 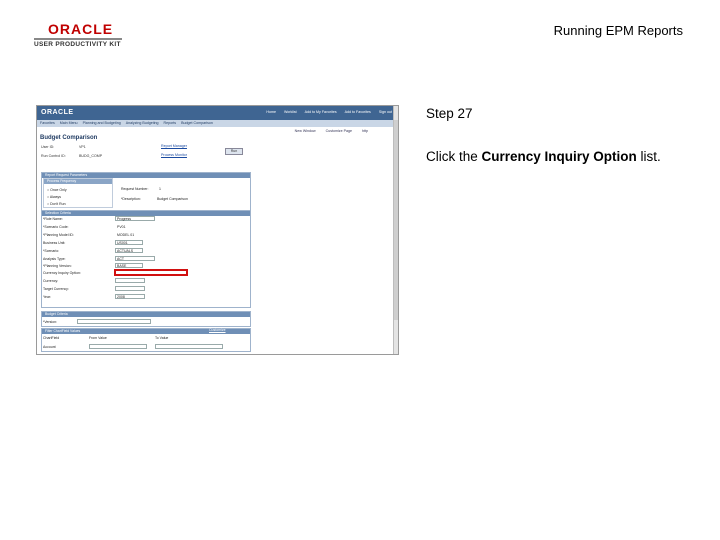 What do you see at coordinates (305, 132) in the screenshot?
I see `new-window-link: New Window` at bounding box center [305, 132].